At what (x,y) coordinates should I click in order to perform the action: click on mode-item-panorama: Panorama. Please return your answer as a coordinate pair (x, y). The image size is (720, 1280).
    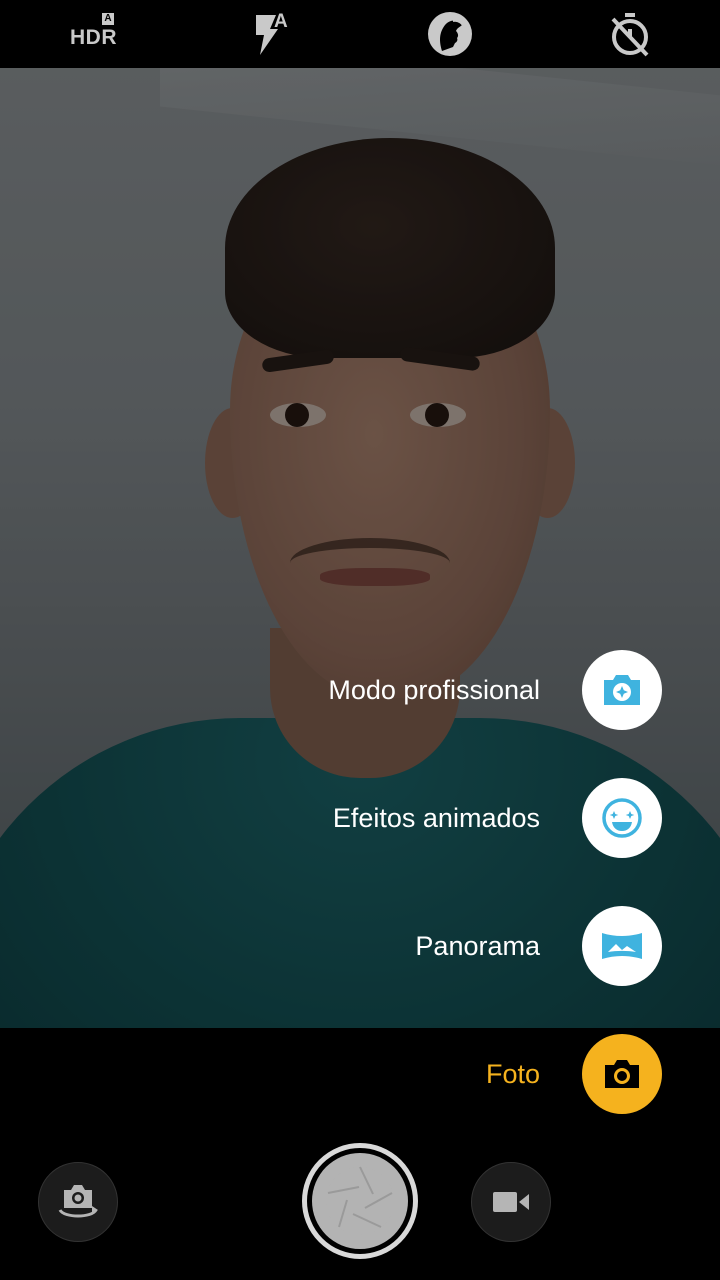
    Looking at the image, I should click on (360, 946).